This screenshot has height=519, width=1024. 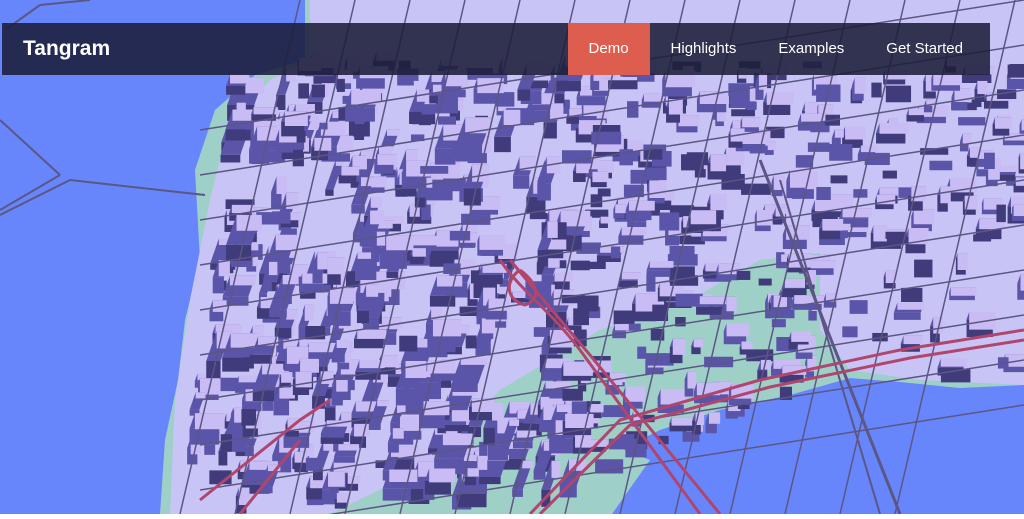 What do you see at coordinates (285, 49) in the screenshot?
I see `brand-logo: Tangram` at bounding box center [285, 49].